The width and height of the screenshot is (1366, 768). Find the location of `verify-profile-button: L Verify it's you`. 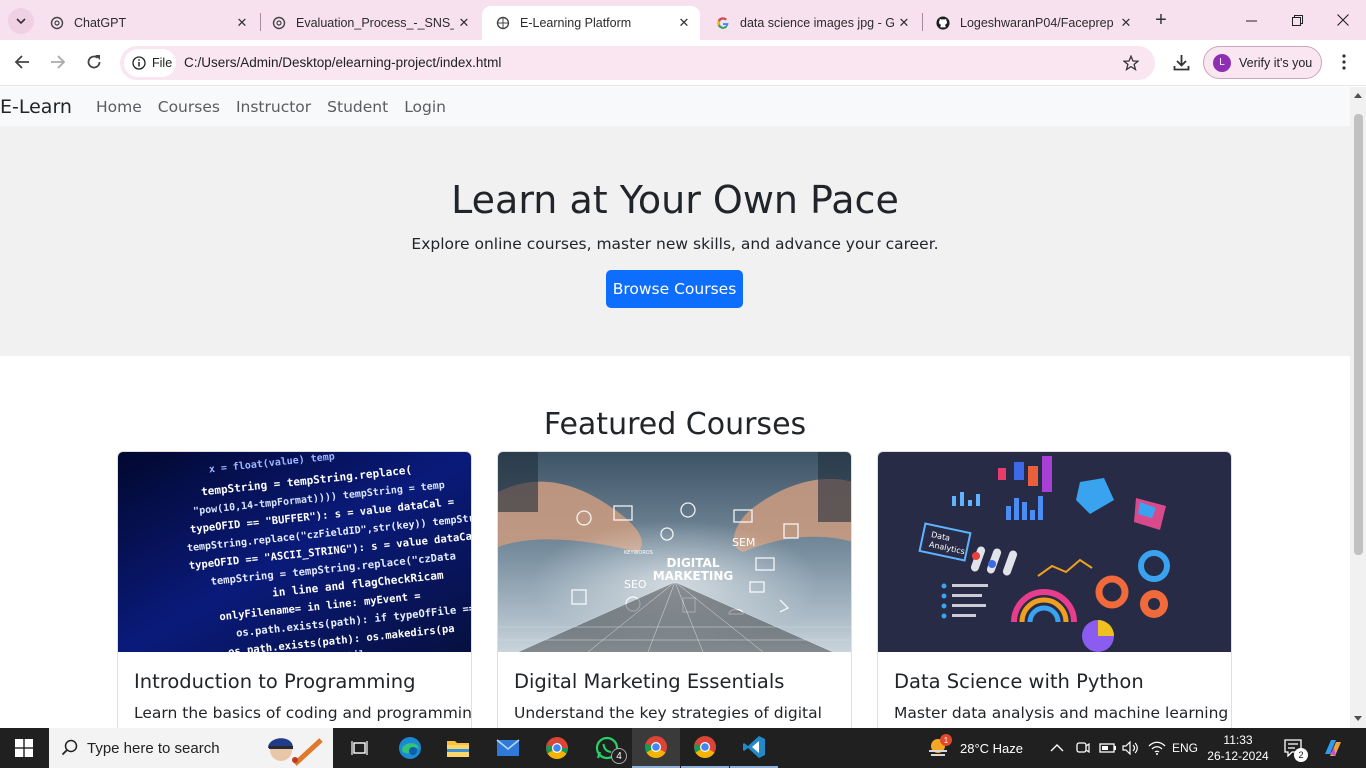

verify-profile-button: L Verify it's you is located at coordinates (1262, 62).